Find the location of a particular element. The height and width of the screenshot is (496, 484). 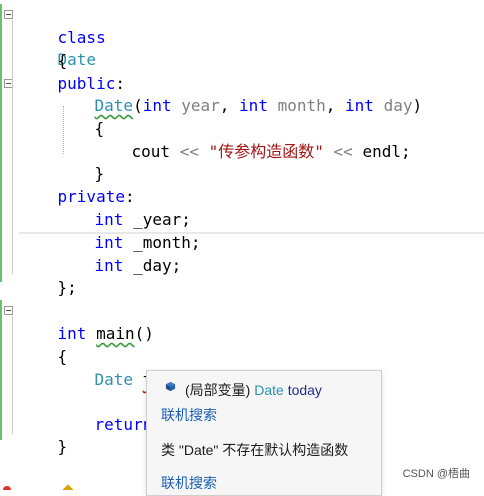

keyword-return: return is located at coordinates (123, 424).